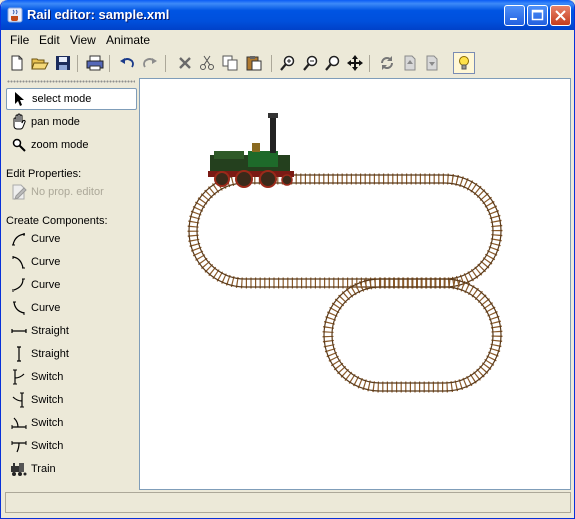 This screenshot has height=519, width=575. What do you see at coordinates (62, 99) in the screenshot?
I see `select-mode-label: select mode` at bounding box center [62, 99].